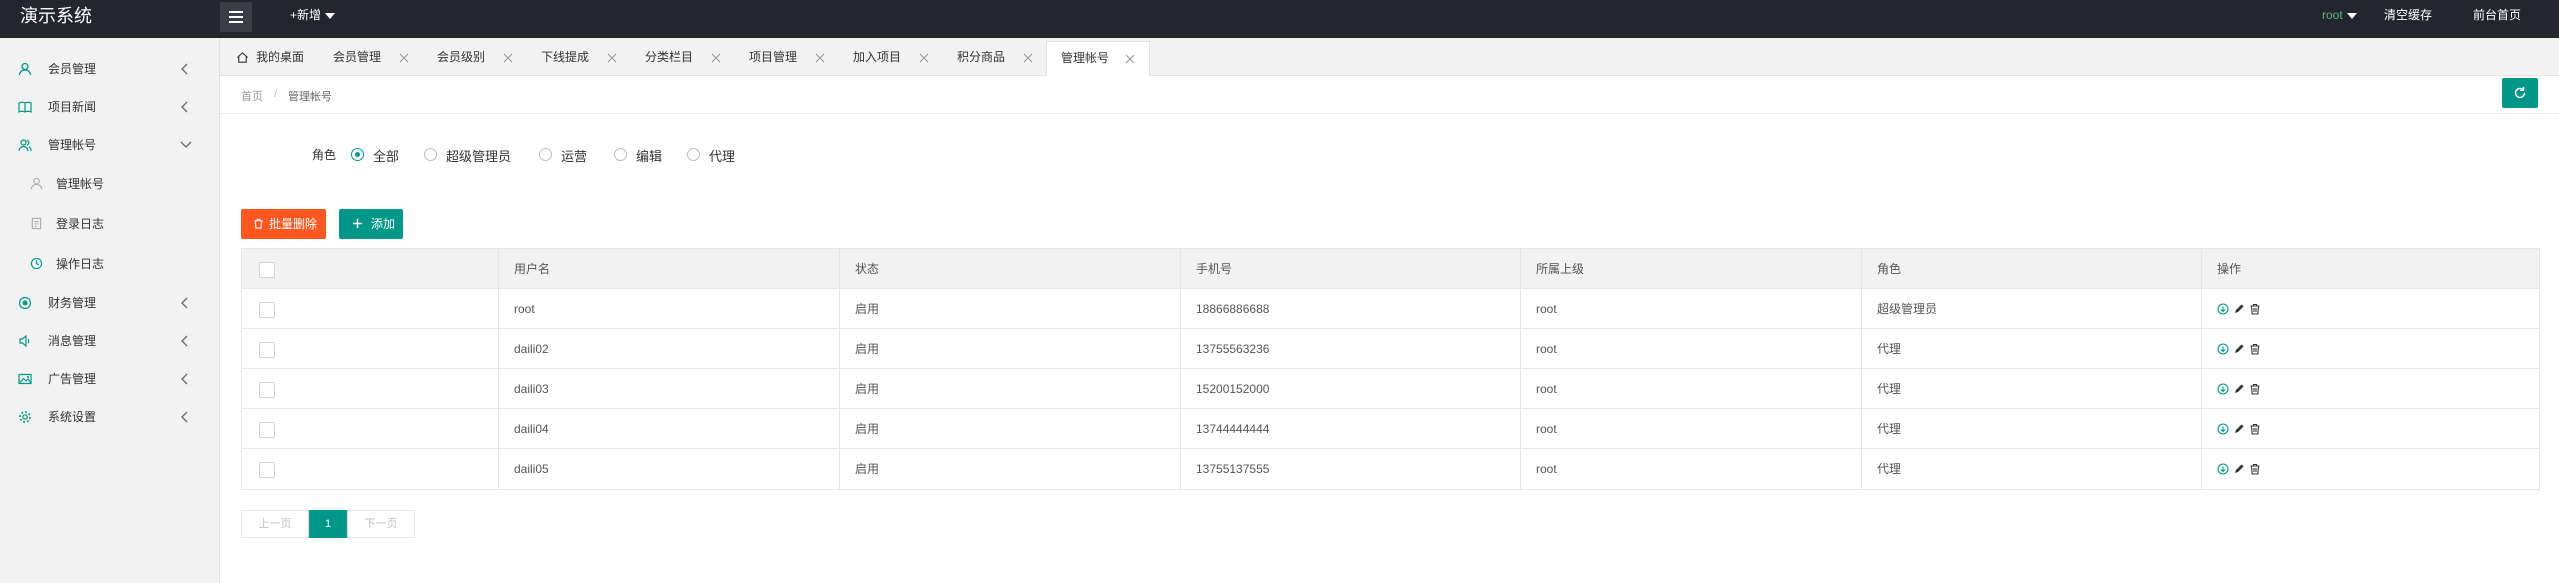 The image size is (2559, 583). What do you see at coordinates (1085, 58) in the screenshot?
I see `tab-label: 管理帐号` at bounding box center [1085, 58].